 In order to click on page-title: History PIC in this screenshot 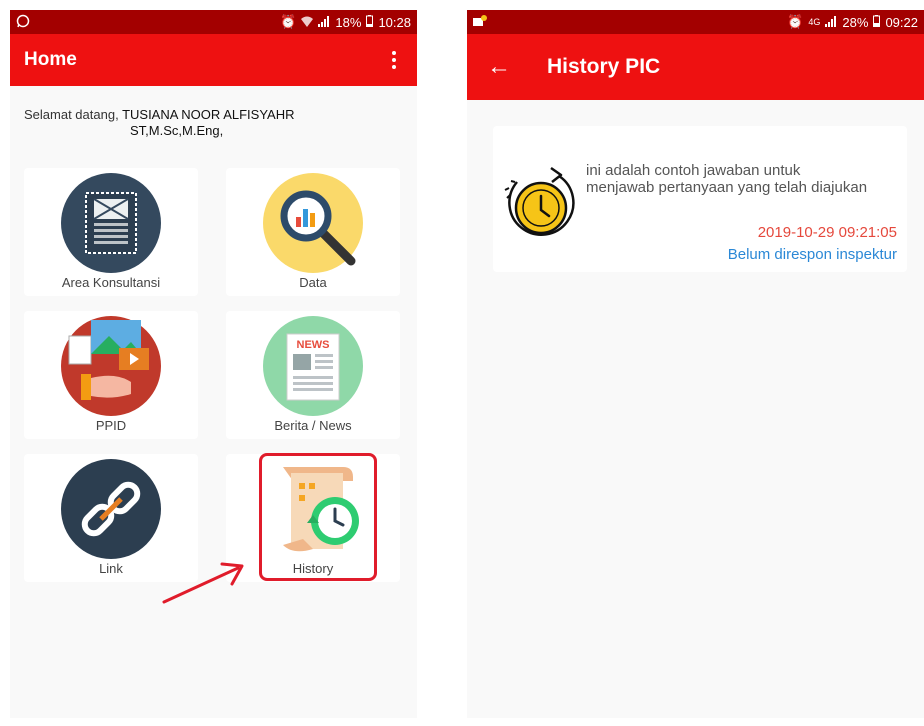, I will do `click(604, 66)`.